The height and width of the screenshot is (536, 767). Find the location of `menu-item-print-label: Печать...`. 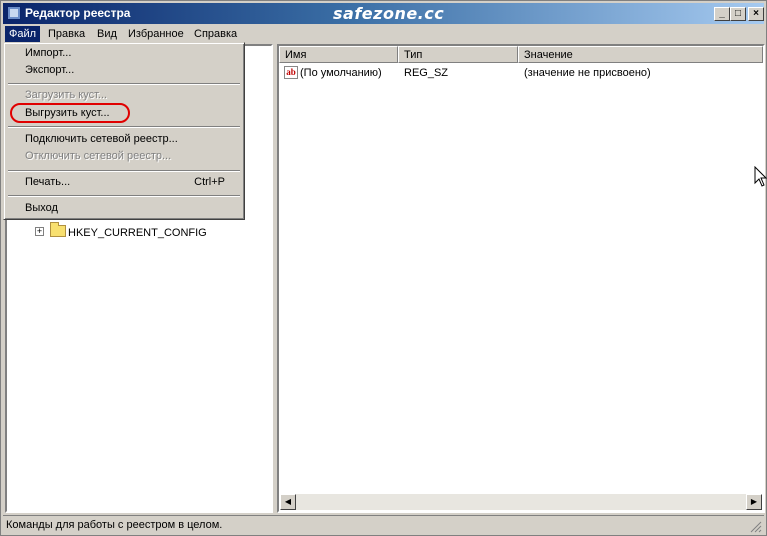

menu-item-print-label: Печать... is located at coordinates (48, 182).